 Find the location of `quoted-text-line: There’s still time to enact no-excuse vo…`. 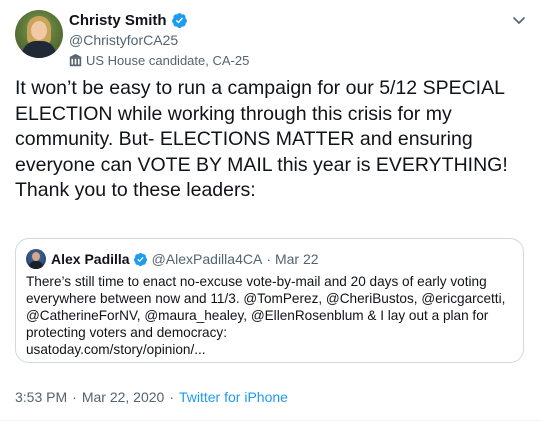

quoted-text-line: There’s still time to enact no-excuse vo… is located at coordinates (256, 281).